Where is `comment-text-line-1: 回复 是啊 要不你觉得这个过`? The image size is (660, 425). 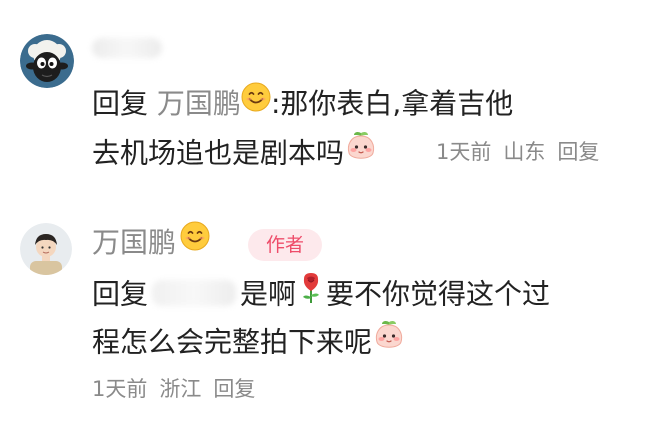
comment-text-line-1: 回复 是啊 要不你觉得这个过 is located at coordinates (321, 295).